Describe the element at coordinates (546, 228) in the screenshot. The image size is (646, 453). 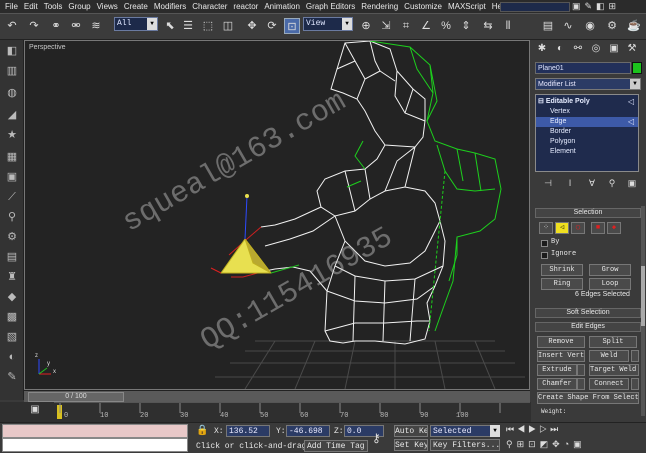
I see `vertex-level-icon: ⁘` at that location.